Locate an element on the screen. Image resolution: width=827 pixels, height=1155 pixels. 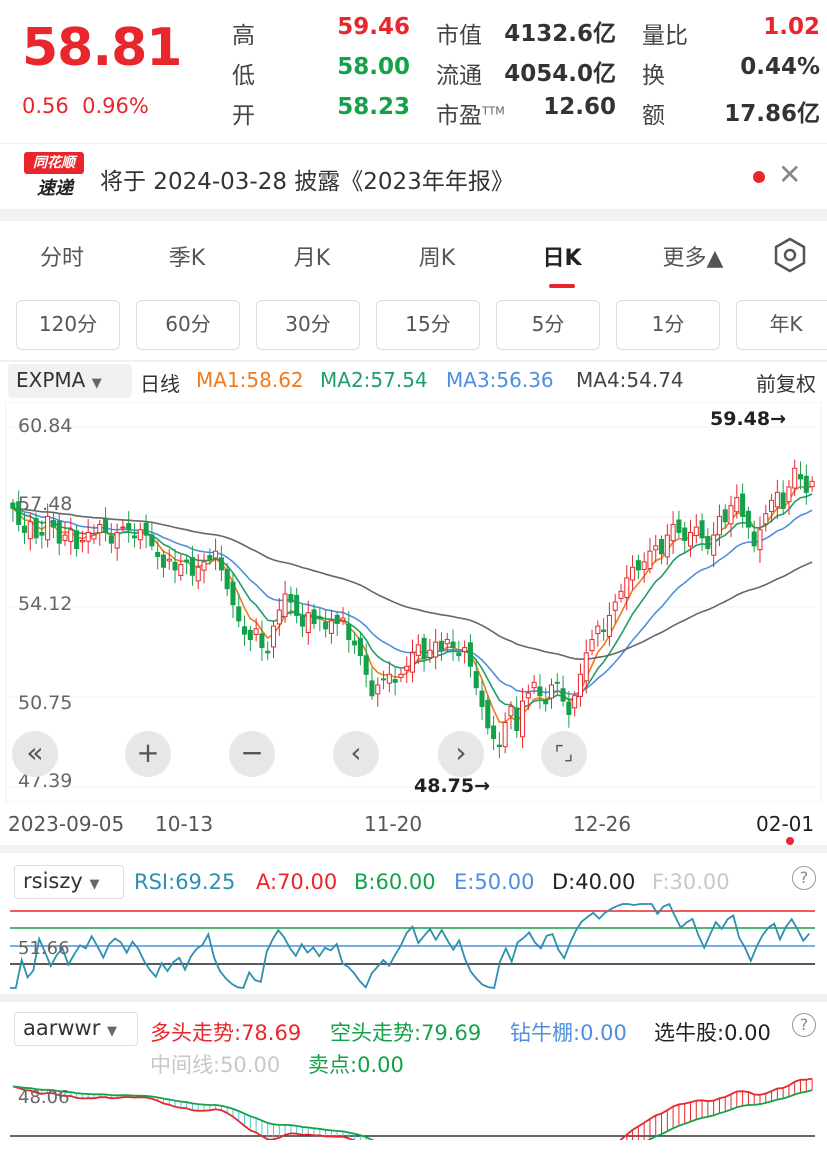
period-label: 日线 is located at coordinates (160, 384).